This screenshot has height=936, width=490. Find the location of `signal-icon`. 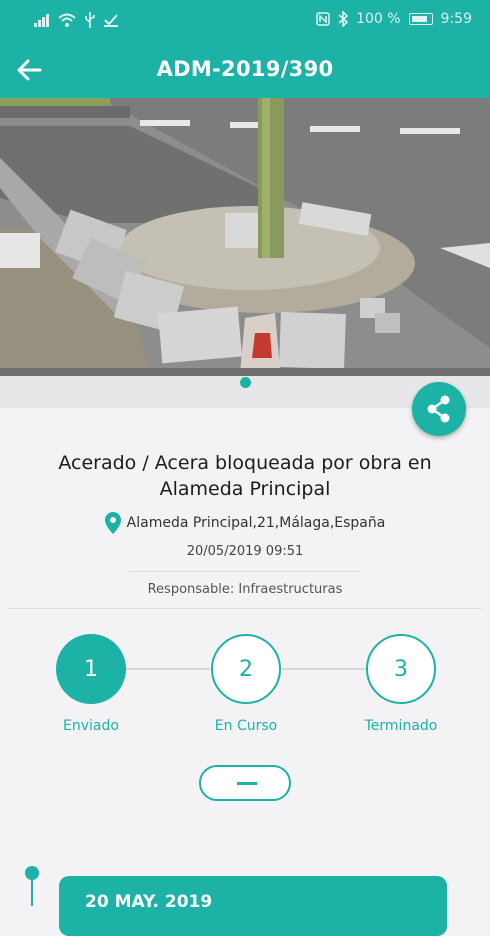

signal-icon is located at coordinates (41, 20).